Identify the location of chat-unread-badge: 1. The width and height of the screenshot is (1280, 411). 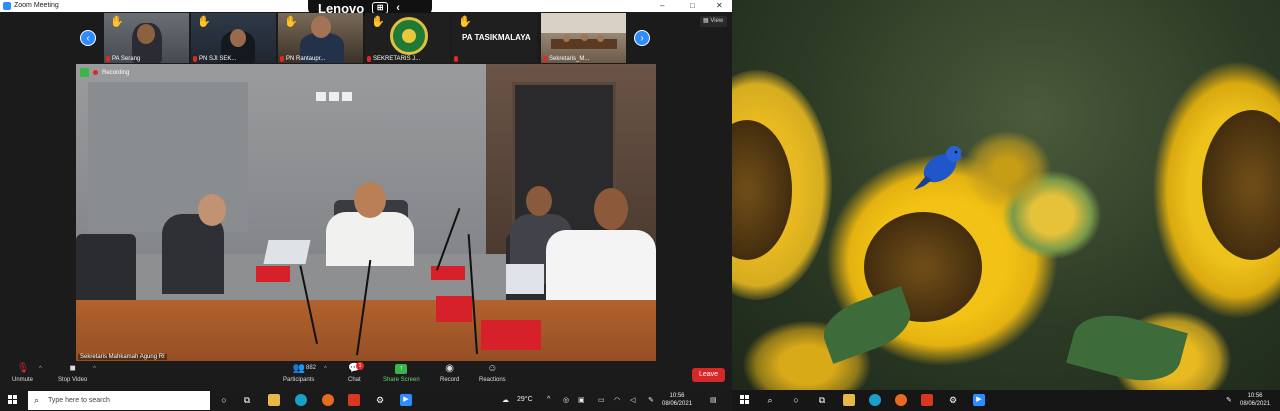
(360, 366).